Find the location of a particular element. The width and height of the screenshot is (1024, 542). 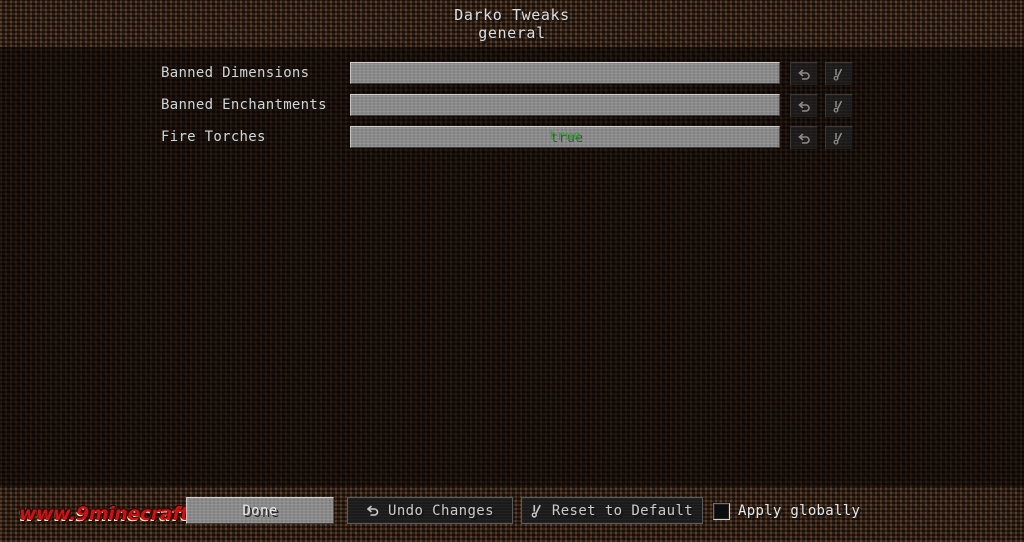

table-row: Fire Torches true is located at coordinates (512, 137).